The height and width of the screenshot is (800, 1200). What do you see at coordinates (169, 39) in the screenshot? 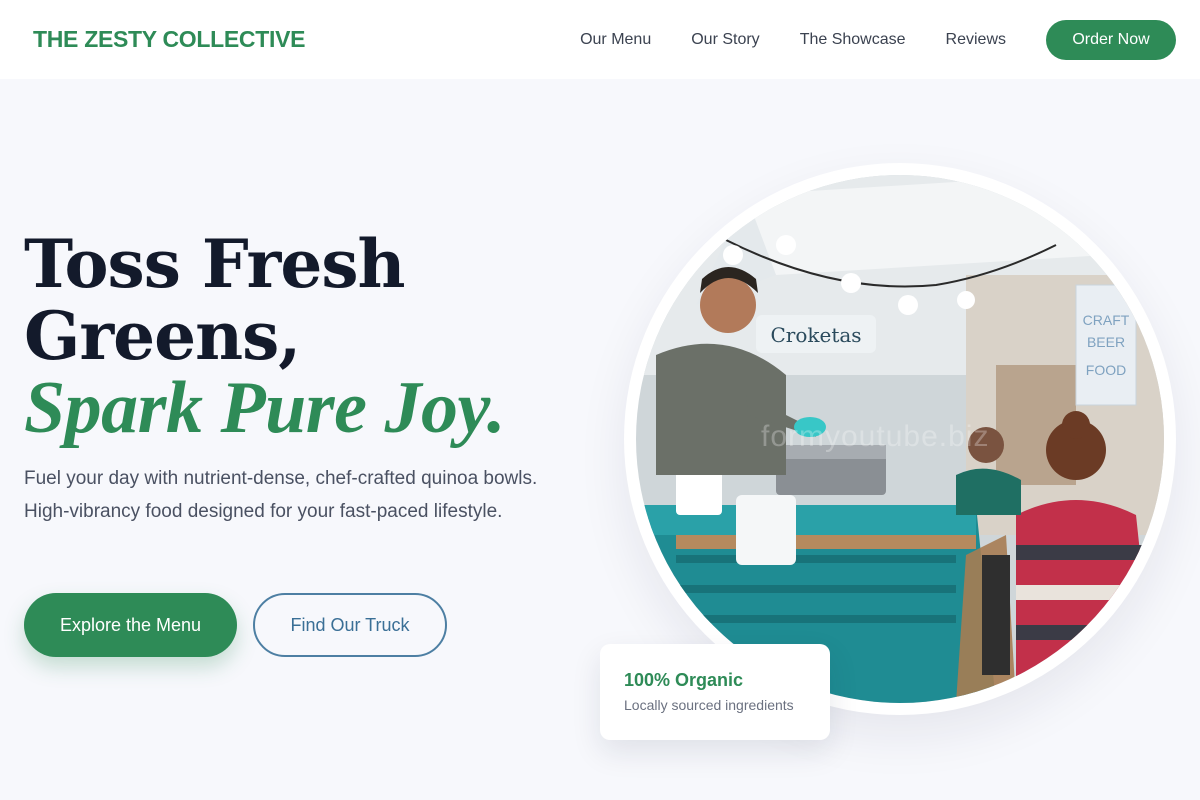
I see `brand-logo: THE ZESTY COLLECTIVE` at bounding box center [169, 39].